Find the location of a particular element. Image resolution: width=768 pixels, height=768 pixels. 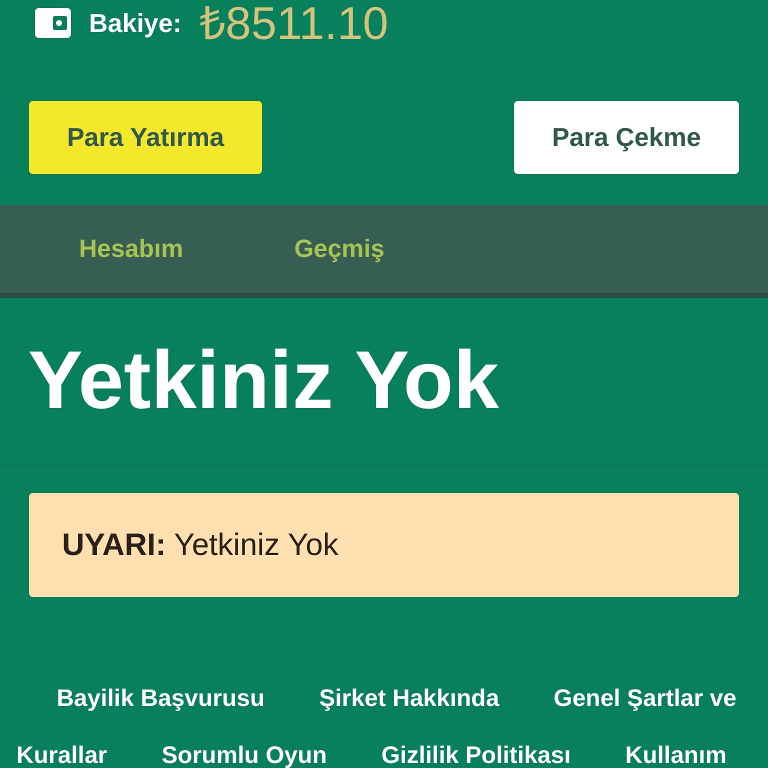

footer-link: Sorumlu Oyun is located at coordinates (244, 755).